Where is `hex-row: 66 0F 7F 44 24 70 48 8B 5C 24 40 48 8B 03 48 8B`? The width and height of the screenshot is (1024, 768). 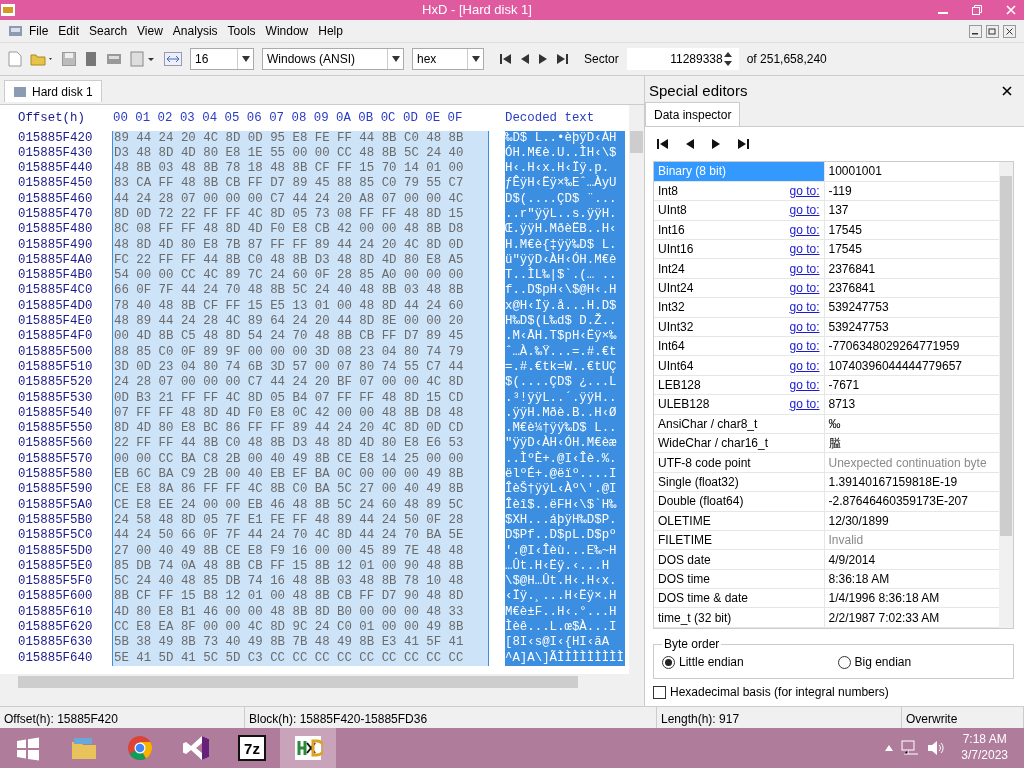
hex-row: 66 0F 7F 44 24 70 48 8B 5C 24 40 48 8B 03 48 8B is located at coordinates (300, 291).